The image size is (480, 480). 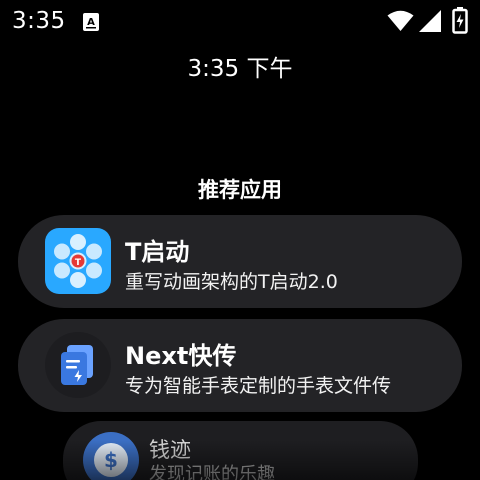 What do you see at coordinates (430, 21) in the screenshot?
I see `cell-signal-icon` at bounding box center [430, 21].